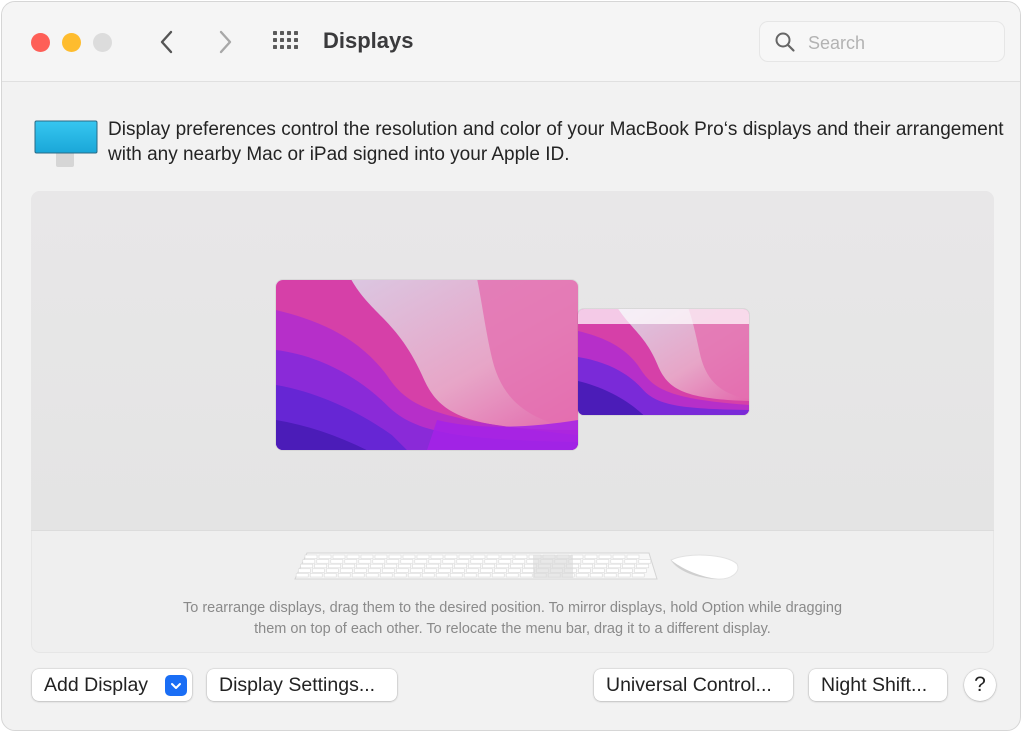  I want to click on mouse-icon, so click(704, 567).